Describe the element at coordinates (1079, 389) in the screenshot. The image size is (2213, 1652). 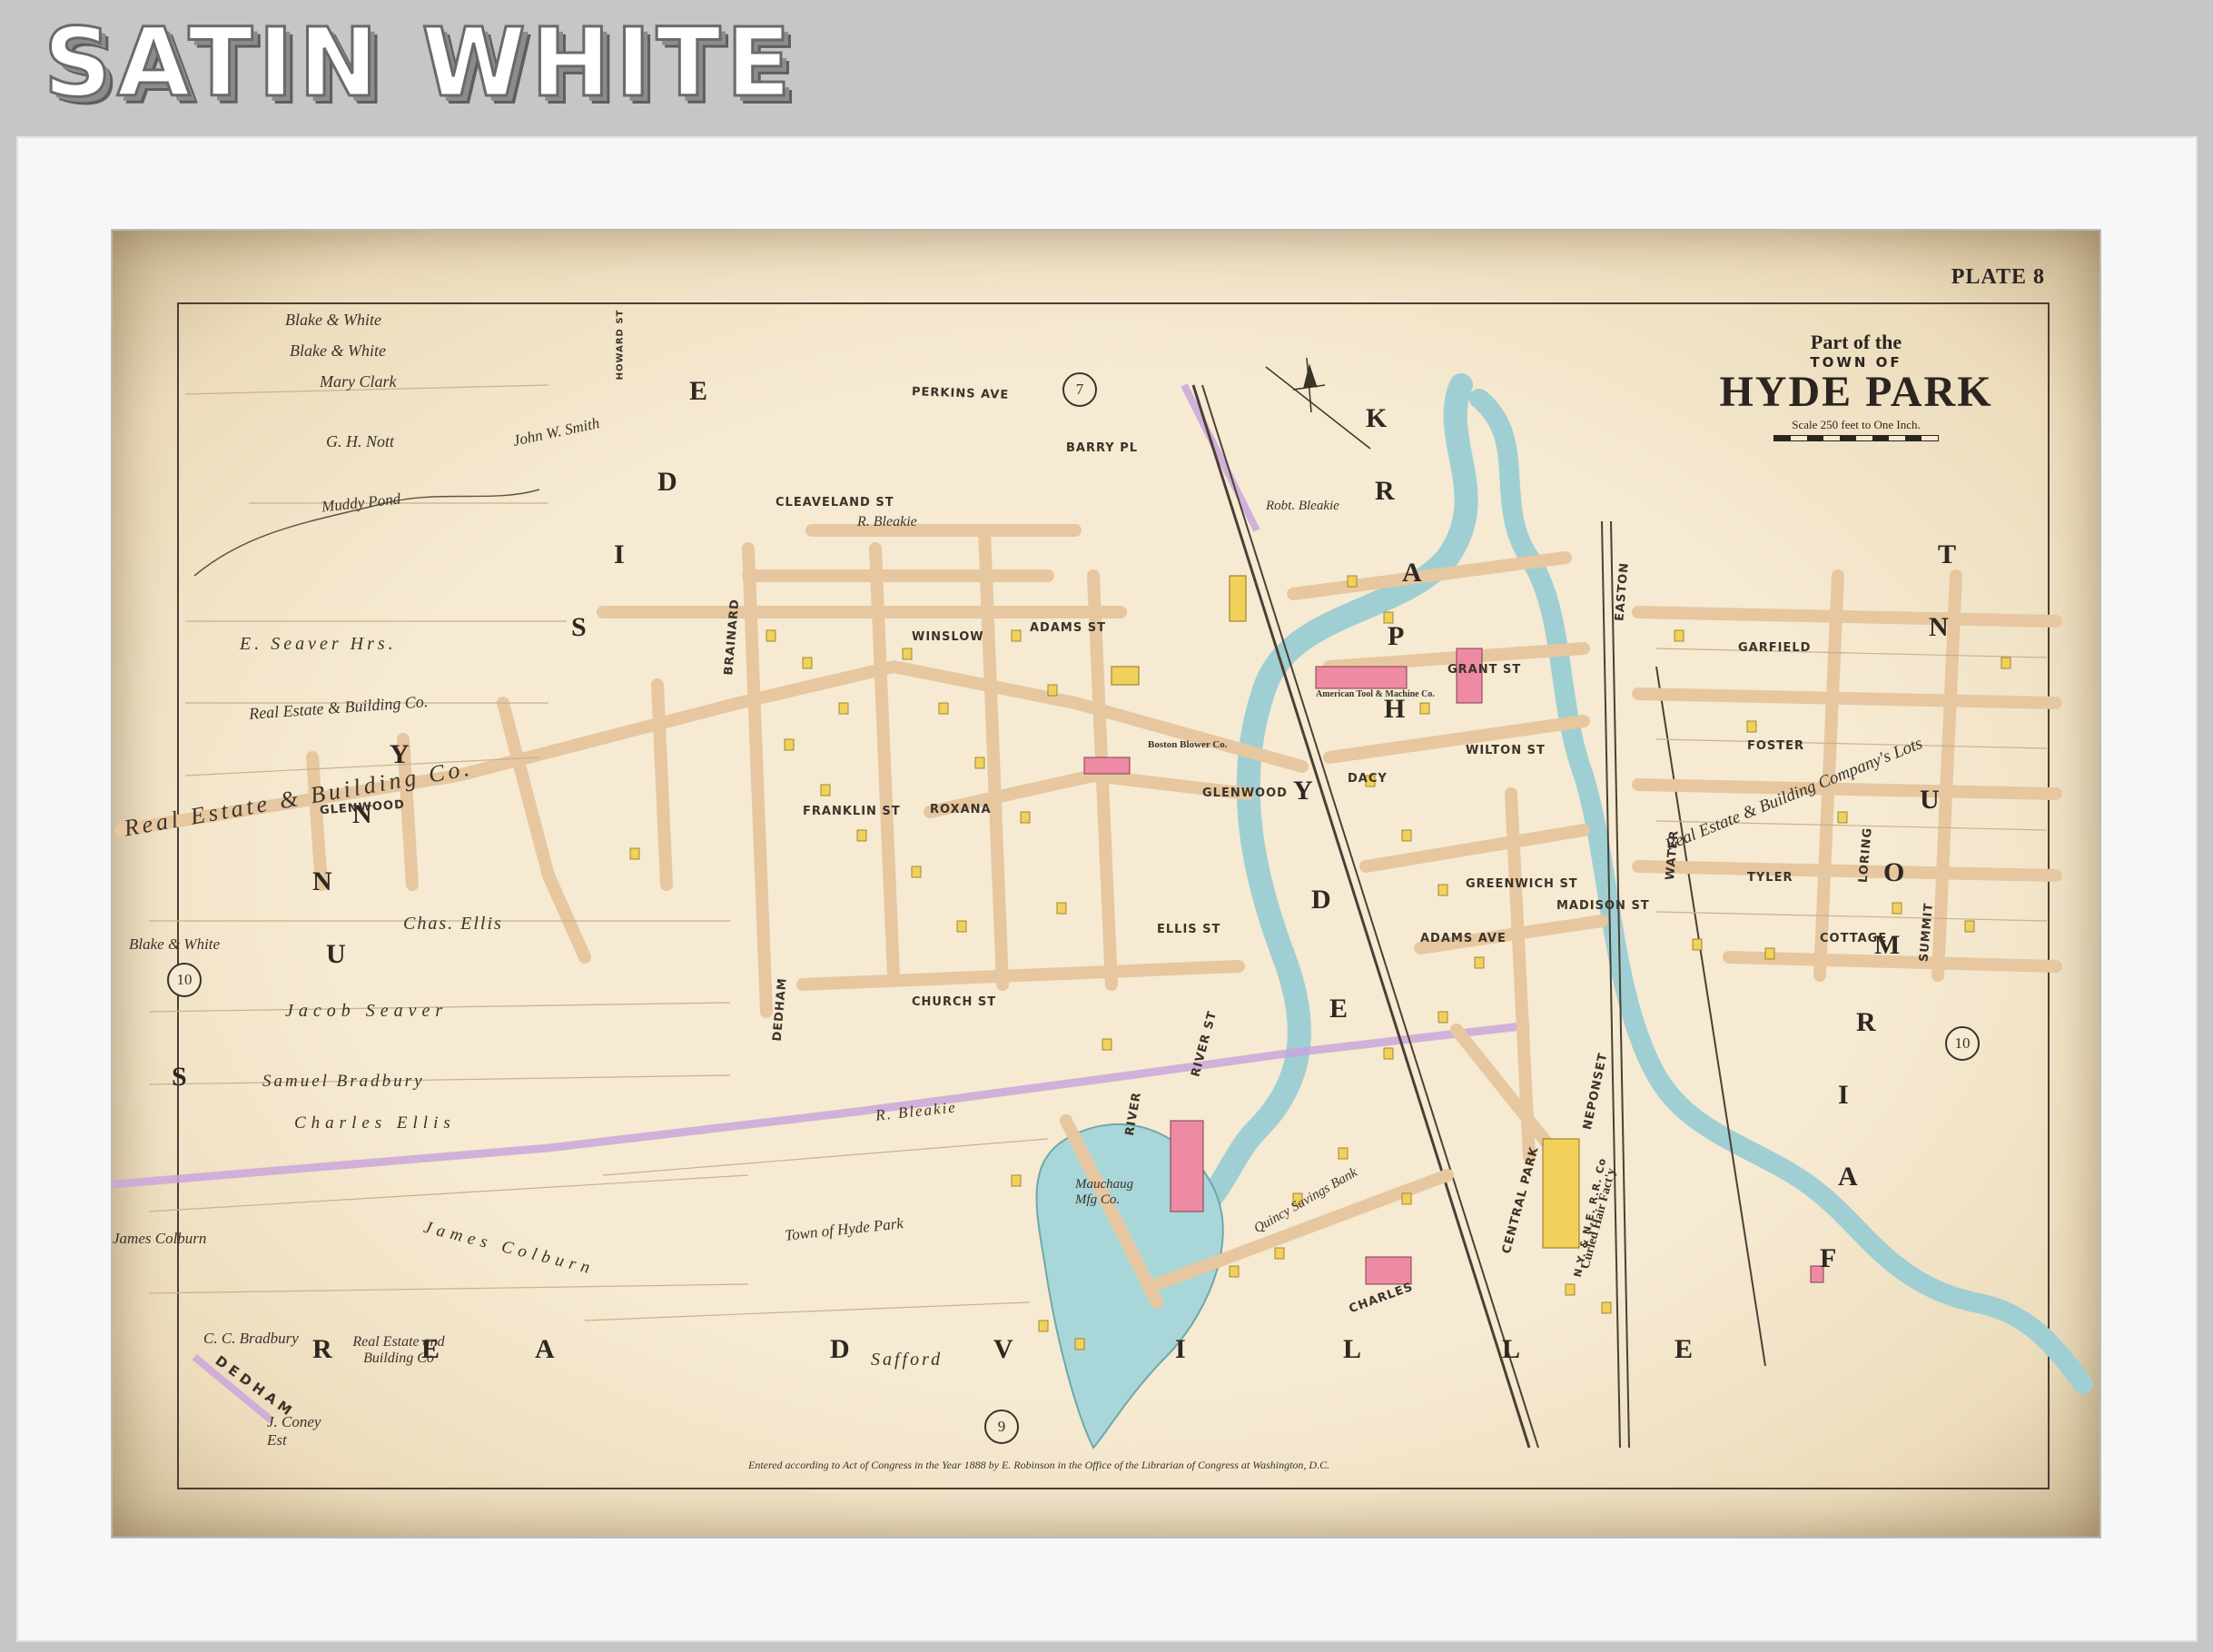
I see `plate-ref-circle: 7` at that location.